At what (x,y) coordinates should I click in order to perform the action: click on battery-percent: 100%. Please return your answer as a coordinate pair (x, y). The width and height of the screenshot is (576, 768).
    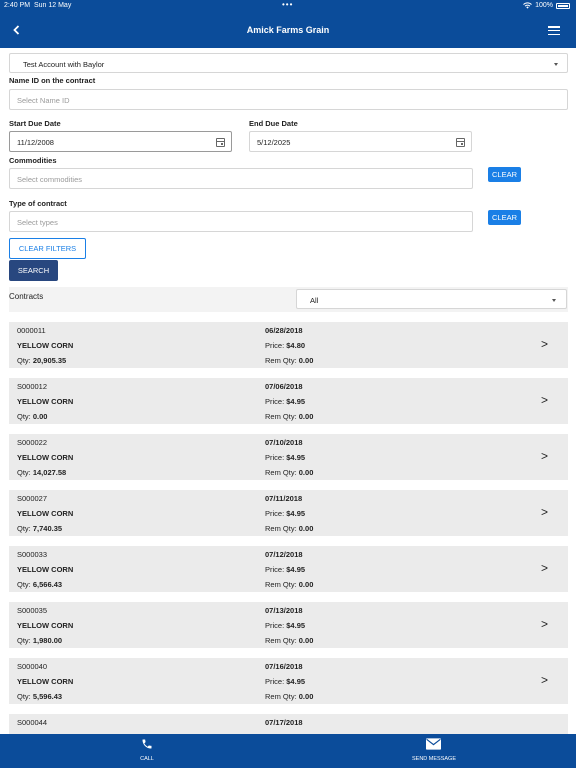
    Looking at the image, I should click on (544, 5).